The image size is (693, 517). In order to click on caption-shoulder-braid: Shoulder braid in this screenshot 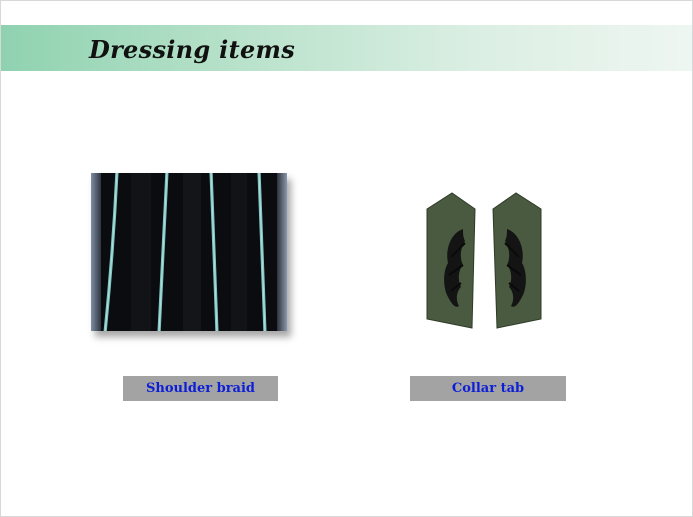, I will do `click(200, 388)`.